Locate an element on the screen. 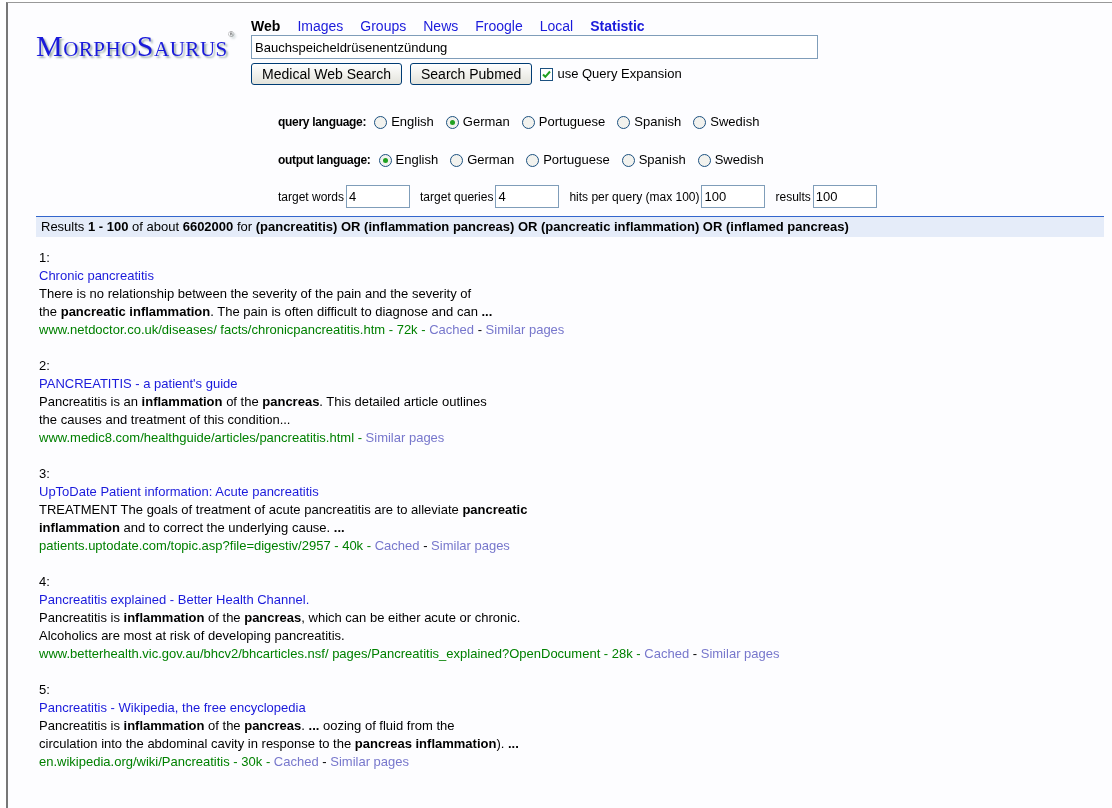 Image resolution: width=1112 pixels, height=808 pixels. result-number: 5: is located at coordinates (45, 690).